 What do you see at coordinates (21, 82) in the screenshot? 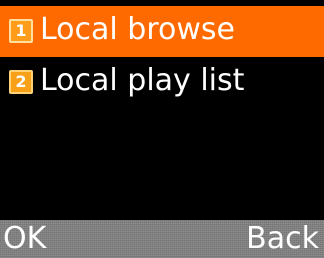
I see `menu-number-badge-2: 2` at bounding box center [21, 82].